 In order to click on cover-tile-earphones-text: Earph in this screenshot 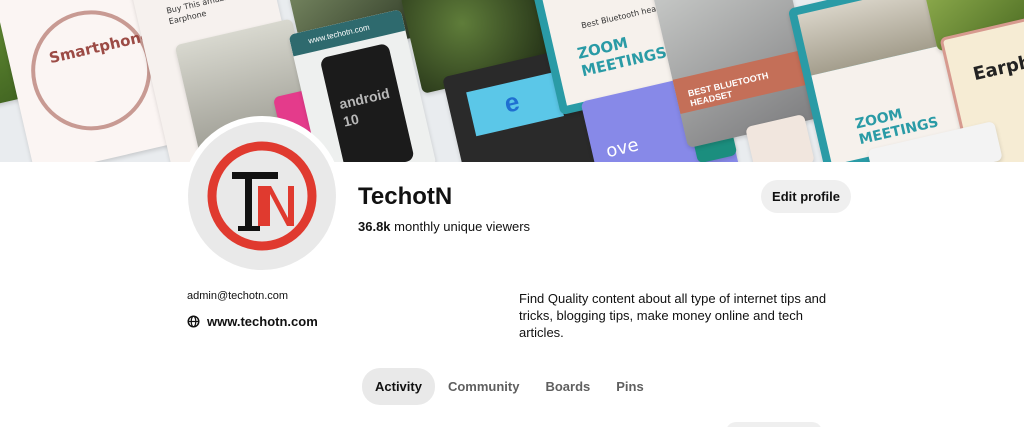, I will do `click(997, 68)`.